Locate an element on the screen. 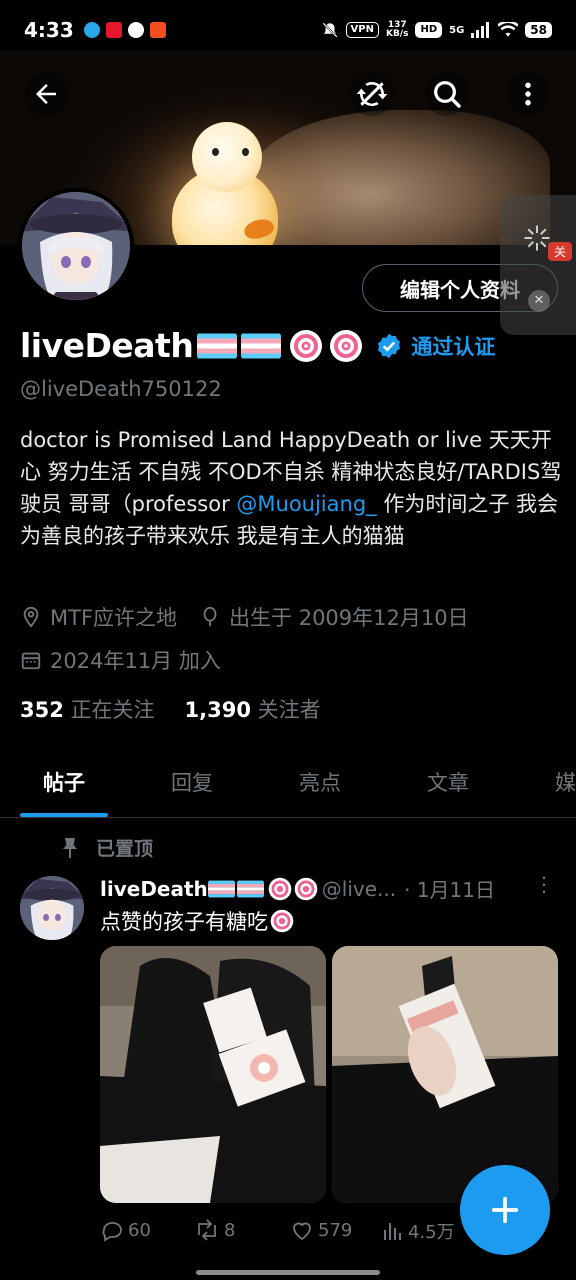 Image resolution: width=576 pixels, height=1280 pixels. status-time: 4:33 is located at coordinates (49, 30).